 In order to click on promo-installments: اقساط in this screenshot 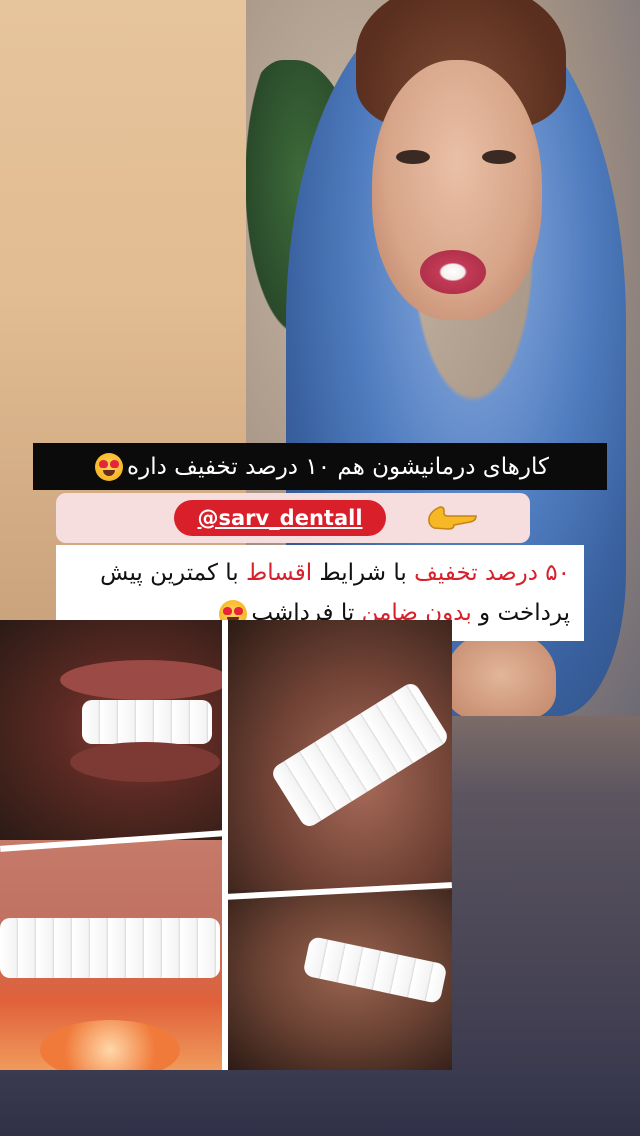, I will do `click(279, 573)`.